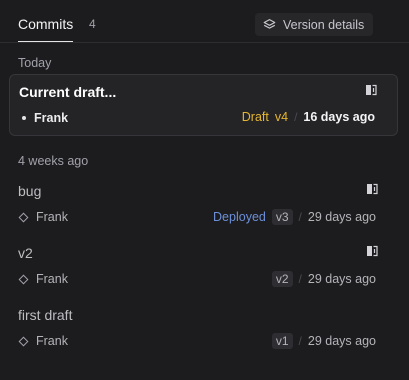 This screenshot has height=380, width=409. I want to click on author-bullet-icon, so click(24, 118).